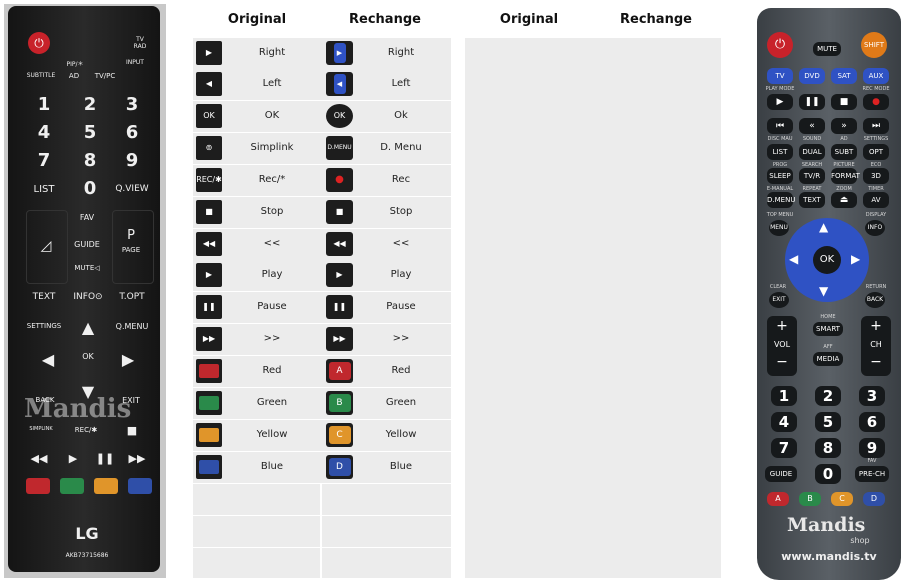 The height and width of the screenshot is (586, 906). I want to click on original-cell: REC/✱ Rec/*, so click(256, 180).